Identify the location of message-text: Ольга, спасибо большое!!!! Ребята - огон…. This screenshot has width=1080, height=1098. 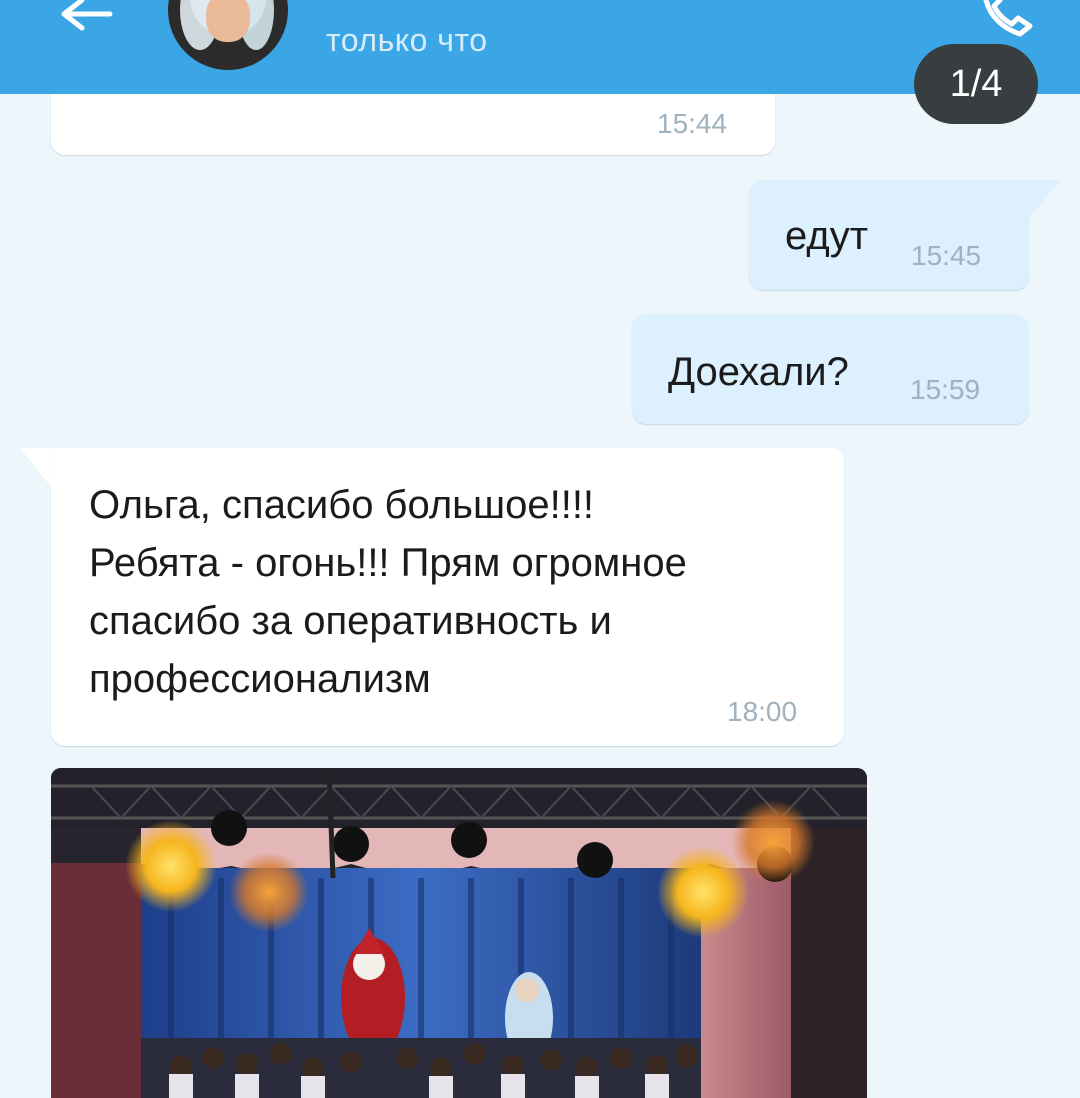
(388, 592).